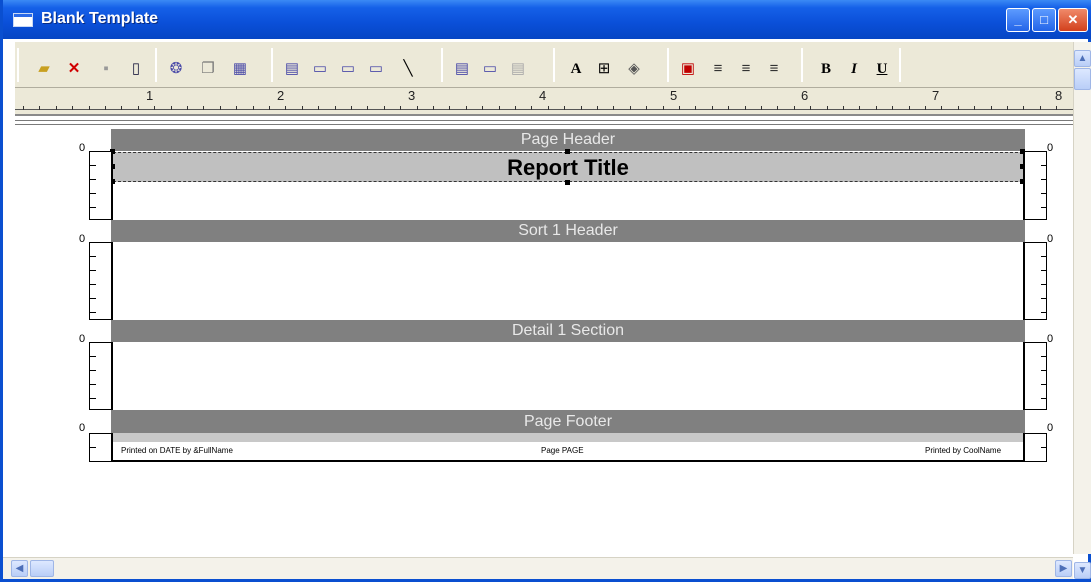 The image size is (1091, 582). I want to click on size-fields-icon: ▭, so click(490, 69).